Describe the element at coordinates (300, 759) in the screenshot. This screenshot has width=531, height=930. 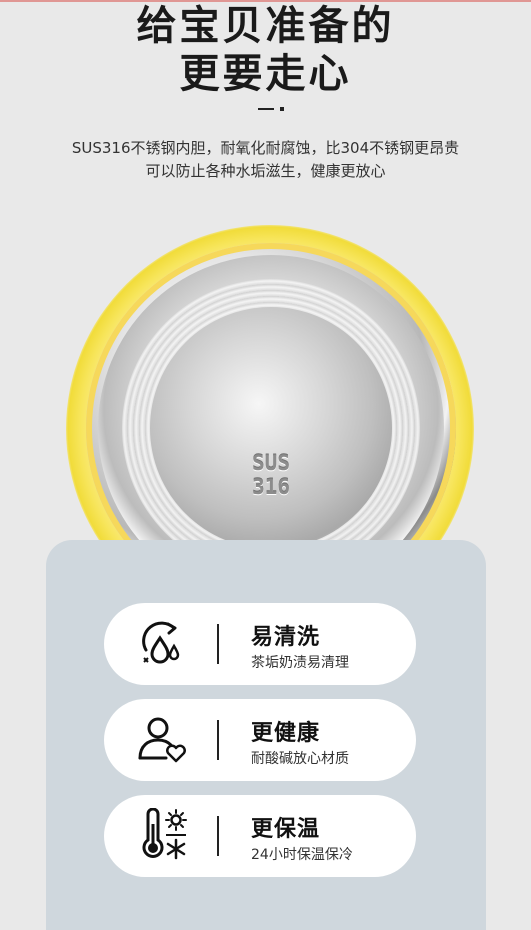
I see `feature-desc: 耐酸碱放心材质` at that location.